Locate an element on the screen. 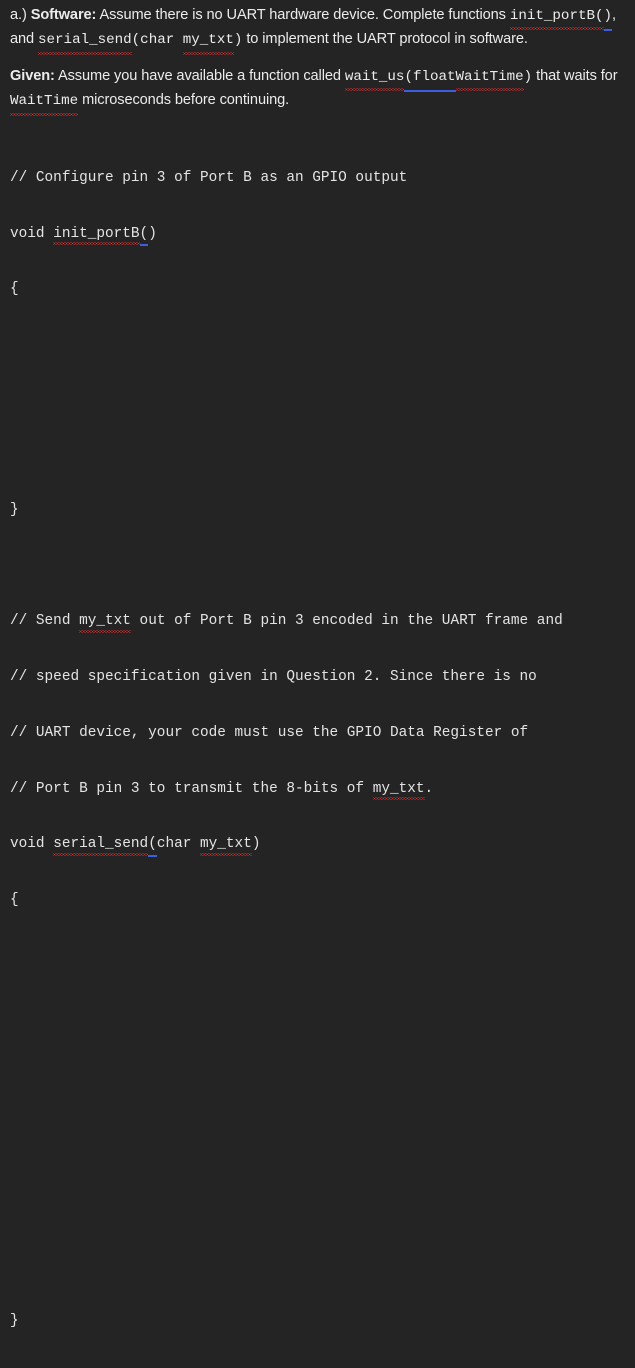 This screenshot has width=635, height=1368. code-open-brace: { is located at coordinates (14, 289).